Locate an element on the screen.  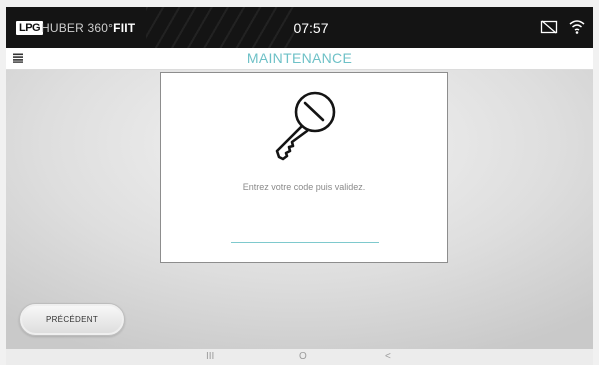
code-prompt: Entrez votre code puis validez. is located at coordinates (304, 187).